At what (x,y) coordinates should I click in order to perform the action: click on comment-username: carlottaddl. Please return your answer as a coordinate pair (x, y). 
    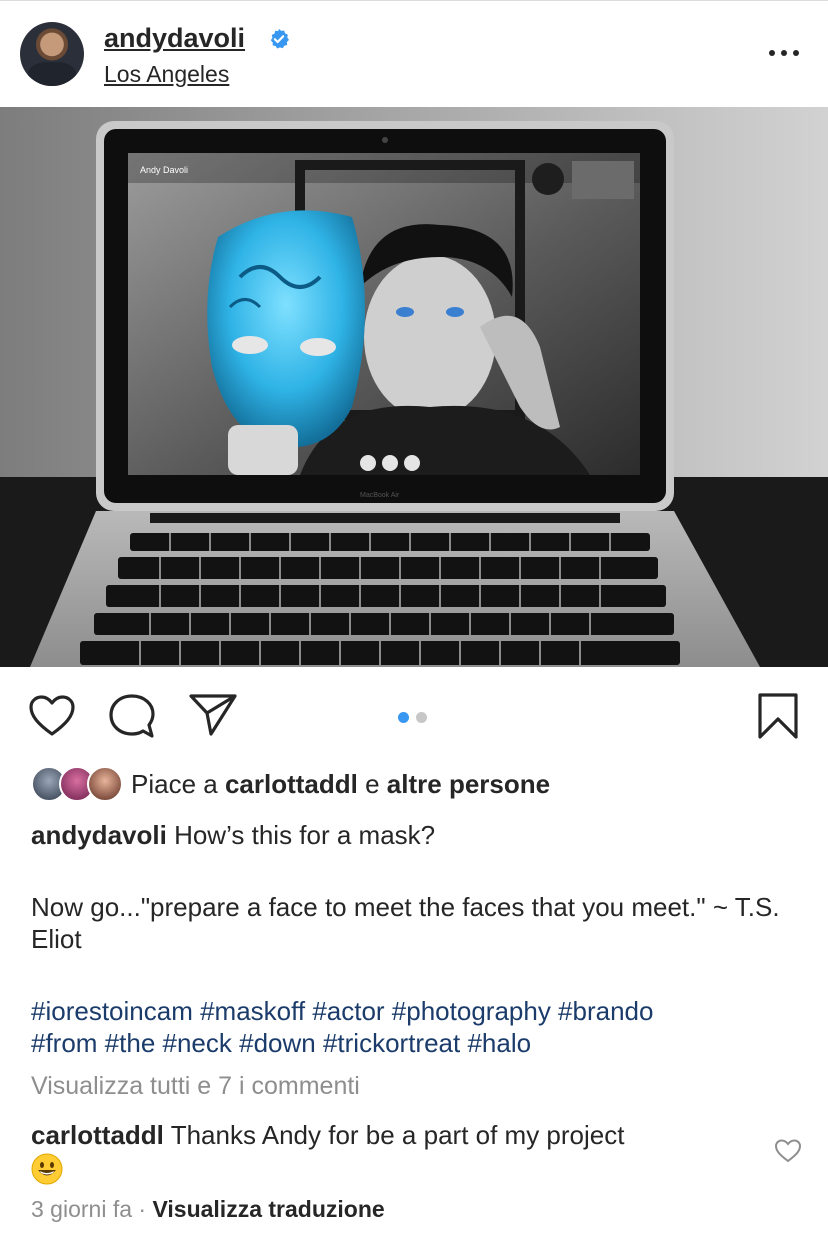
    Looking at the image, I should click on (97, 1135).